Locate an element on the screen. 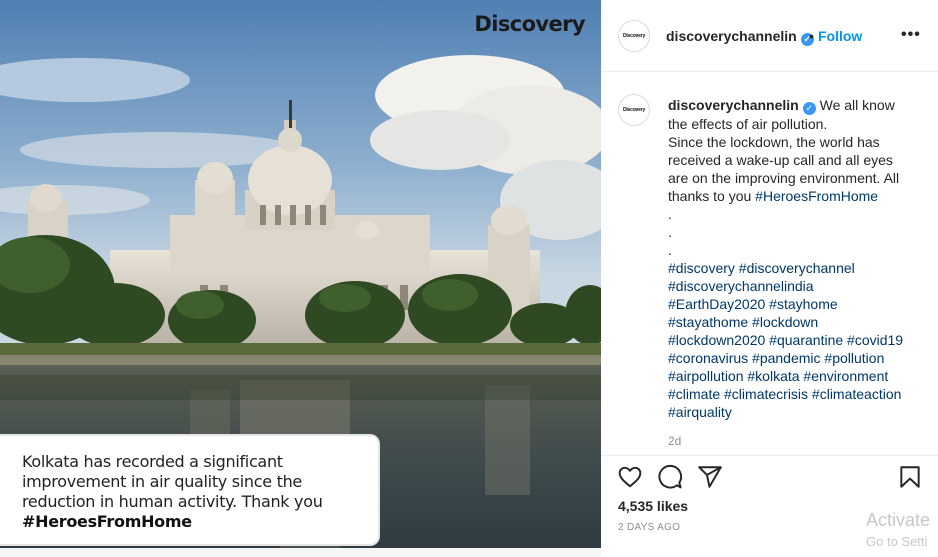  comment-line: thanks to you #HeroesFromHome is located at coordinates (793, 196).